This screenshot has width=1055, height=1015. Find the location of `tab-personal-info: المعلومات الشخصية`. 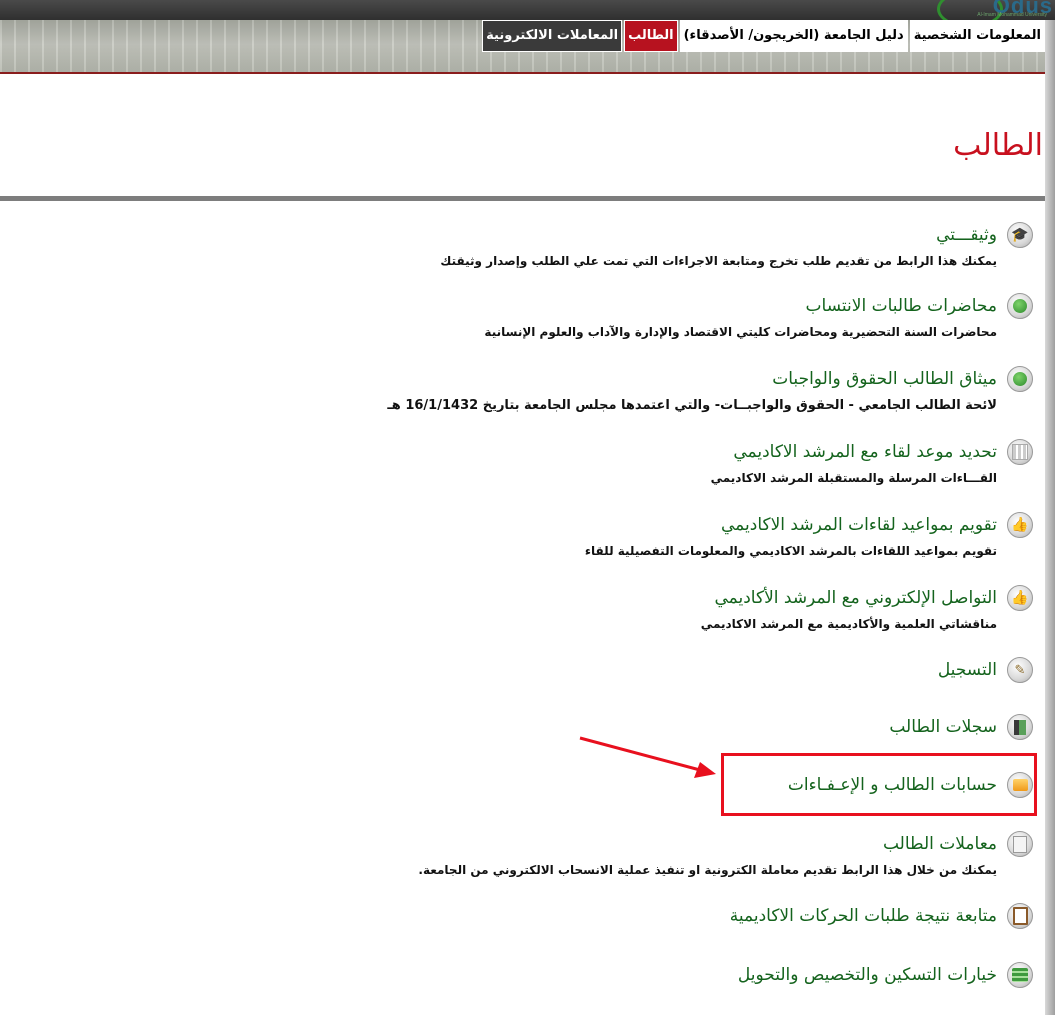

tab-personal-info: المعلومات الشخصية is located at coordinates (977, 36).